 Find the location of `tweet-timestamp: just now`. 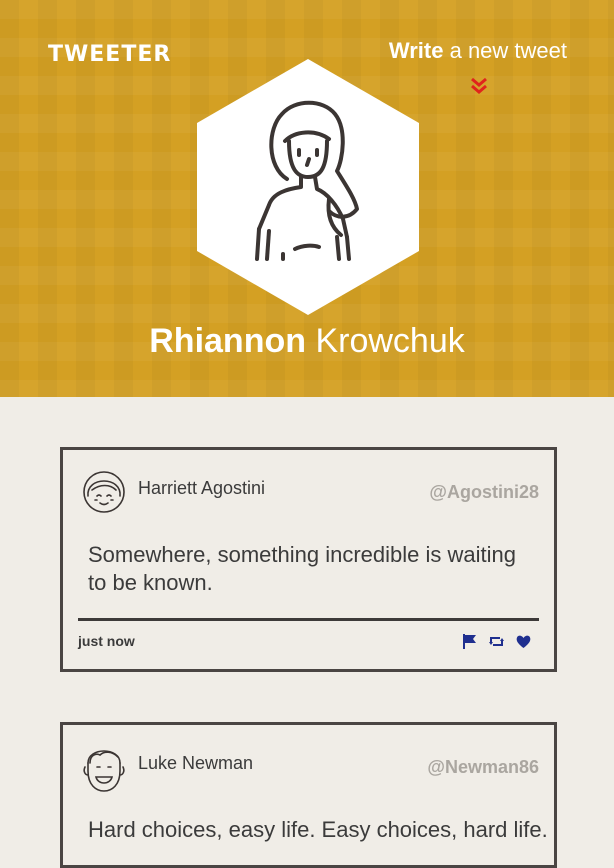

tweet-timestamp: just now is located at coordinates (106, 641).